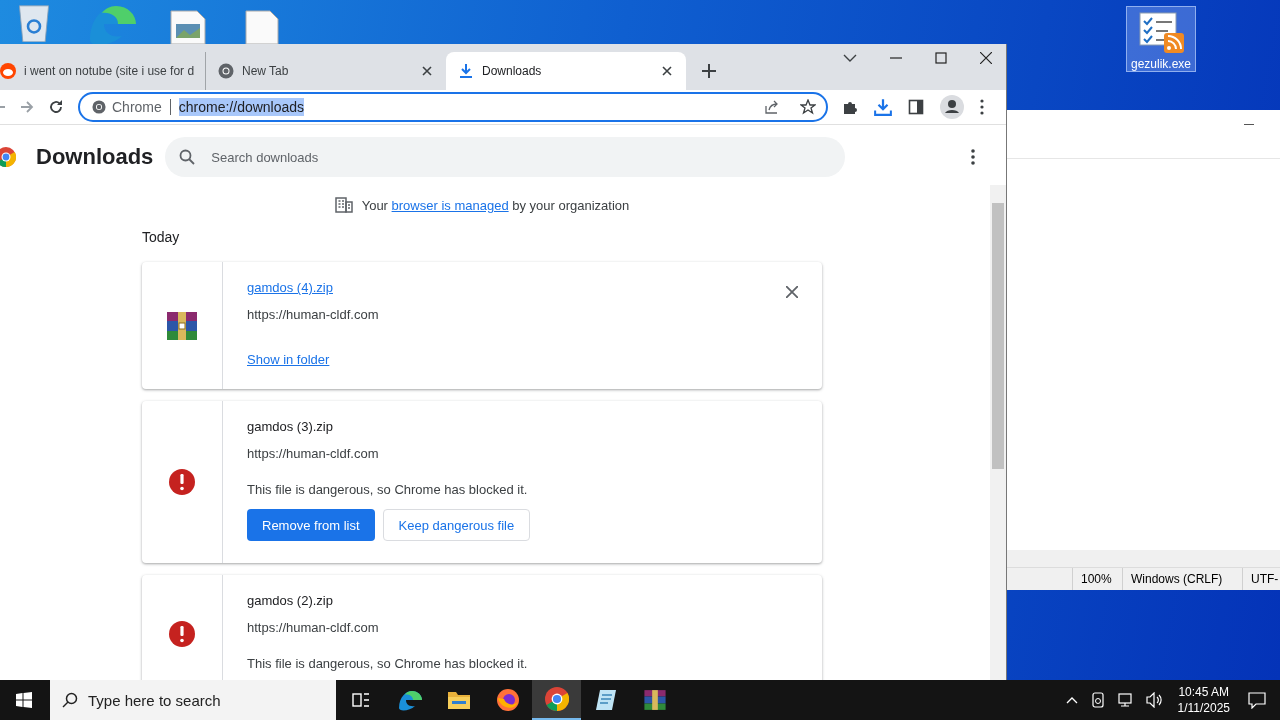 This screenshot has width=1280, height=720. I want to click on share-icon, so click(772, 107).